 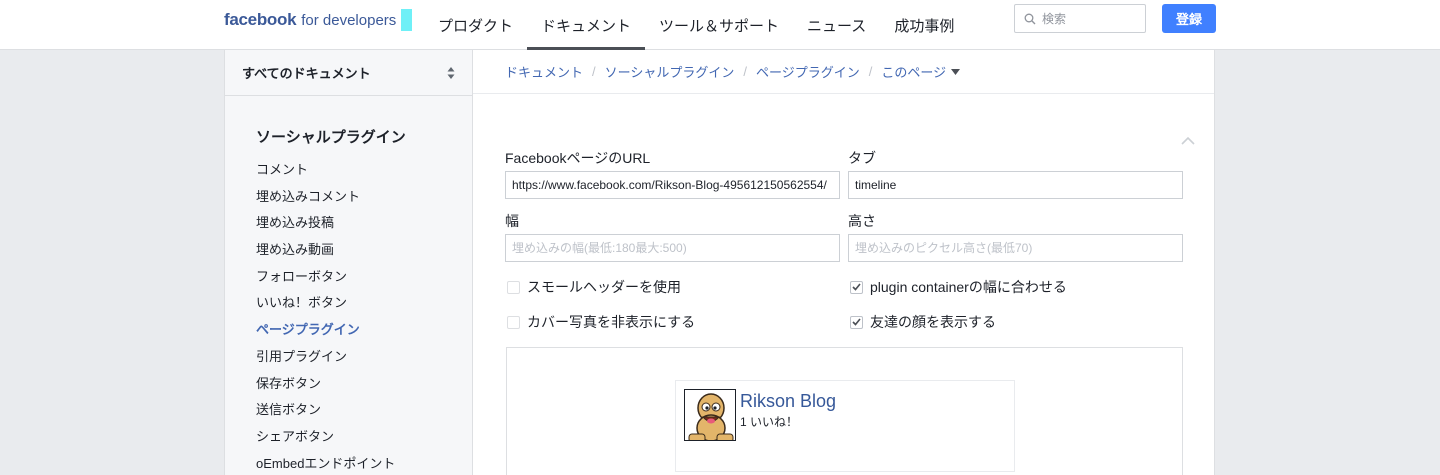 What do you see at coordinates (586, 25) in the screenshot?
I see `nav-item-docs: ドキュメント` at bounding box center [586, 25].